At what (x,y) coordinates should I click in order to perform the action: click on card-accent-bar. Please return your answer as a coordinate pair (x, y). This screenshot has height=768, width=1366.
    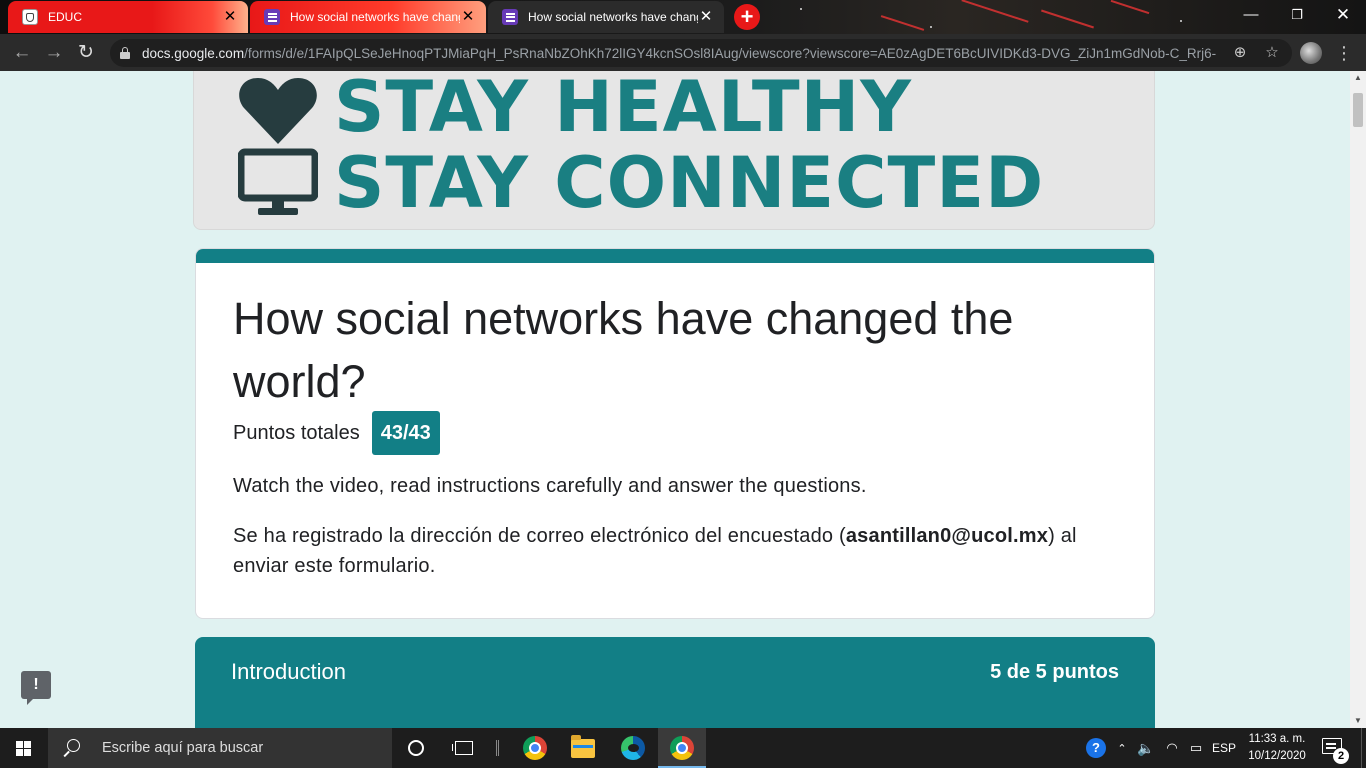
    Looking at the image, I should click on (675, 256).